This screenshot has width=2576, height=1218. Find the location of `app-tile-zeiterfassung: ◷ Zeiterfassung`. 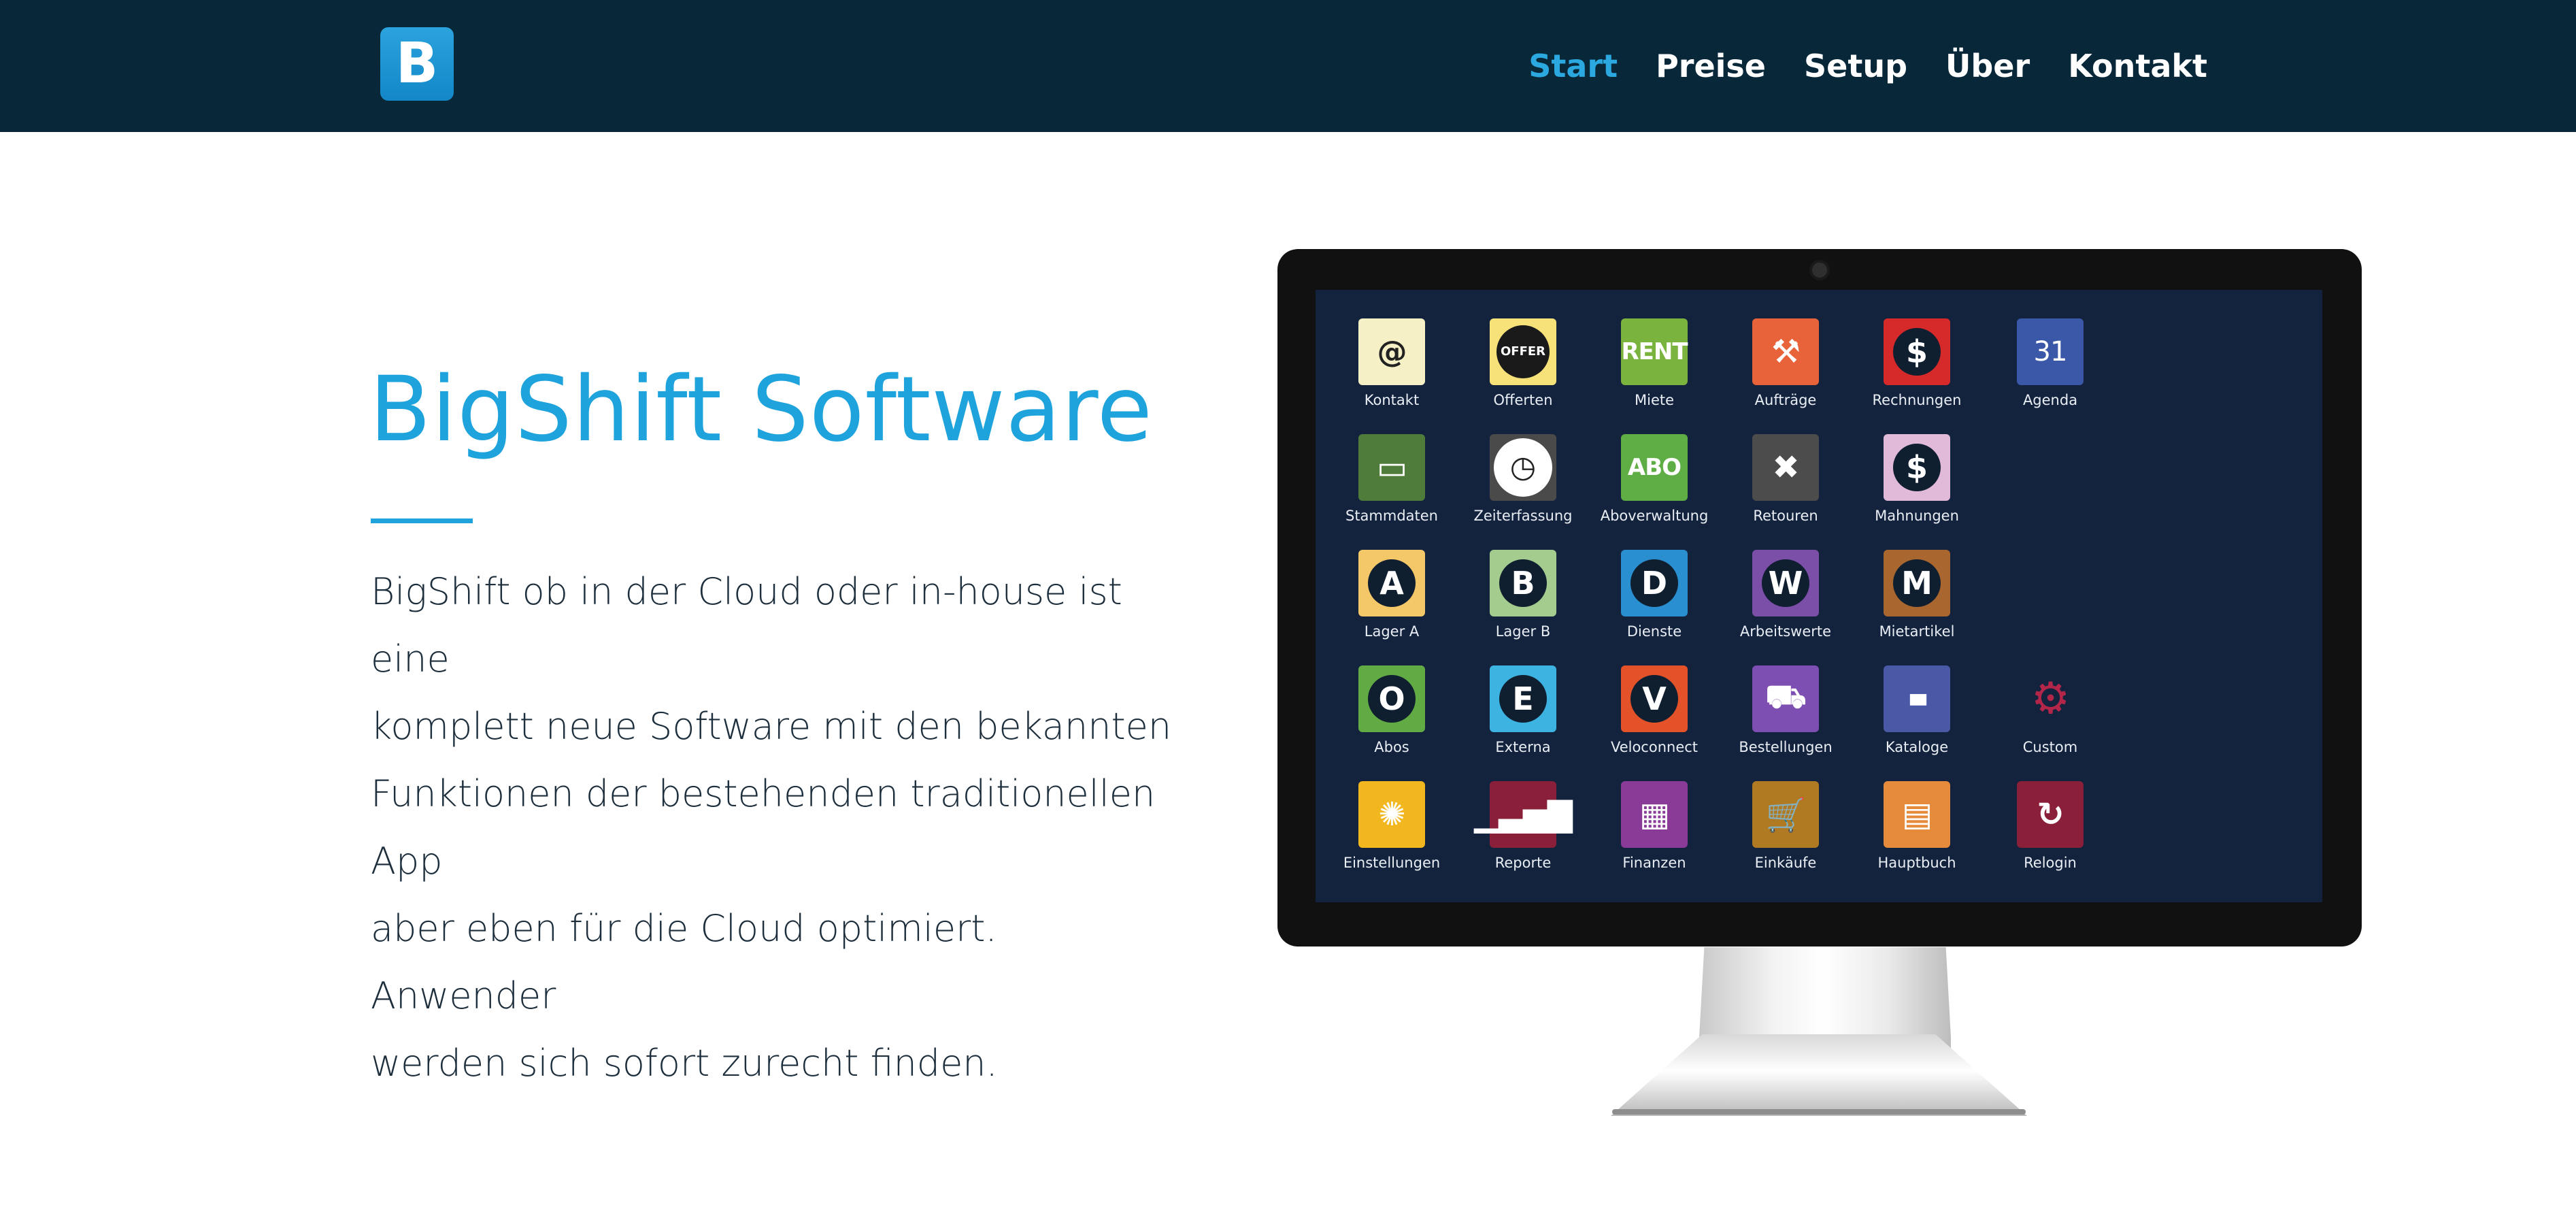

app-tile-zeiterfassung: ◷ Zeiterfassung is located at coordinates (1523, 479).